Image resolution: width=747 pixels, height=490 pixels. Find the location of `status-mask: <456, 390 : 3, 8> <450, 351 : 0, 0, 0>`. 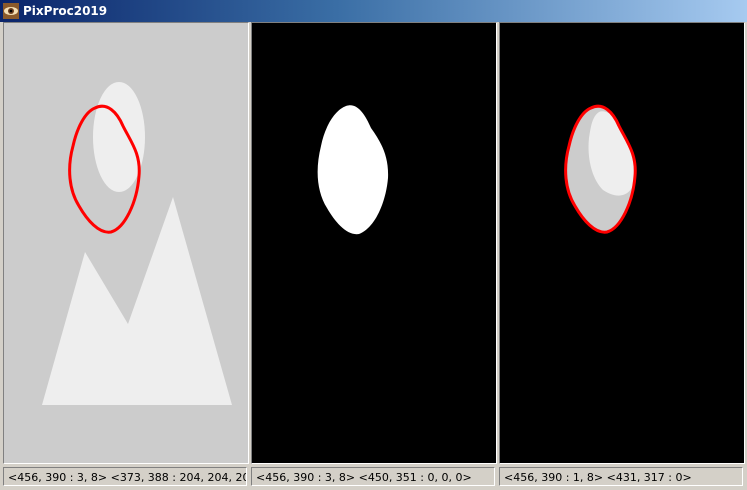

status-mask: <456, 390 : 3, 8> <450, 351 : 0, 0, 0> is located at coordinates (373, 476).